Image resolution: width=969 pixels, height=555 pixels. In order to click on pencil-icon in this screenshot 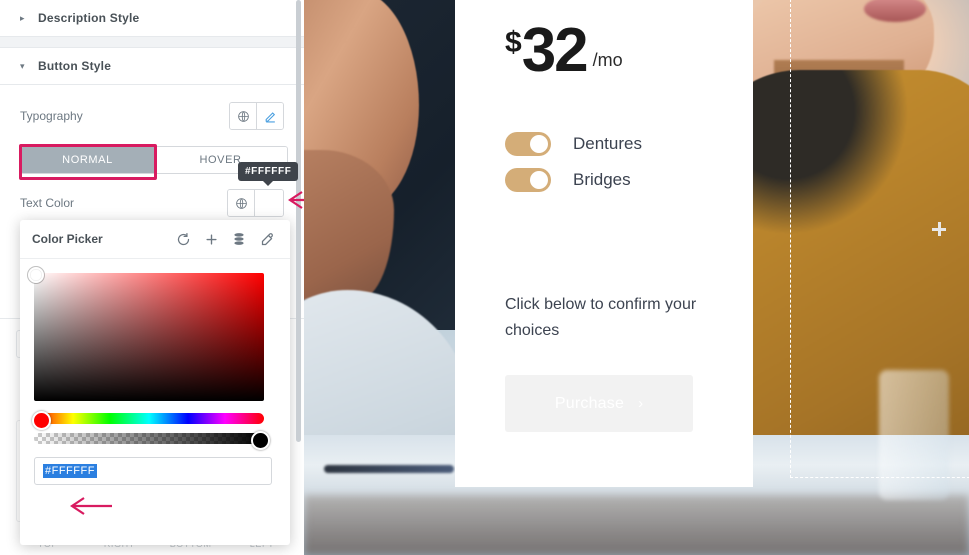, I will do `click(270, 116)`.